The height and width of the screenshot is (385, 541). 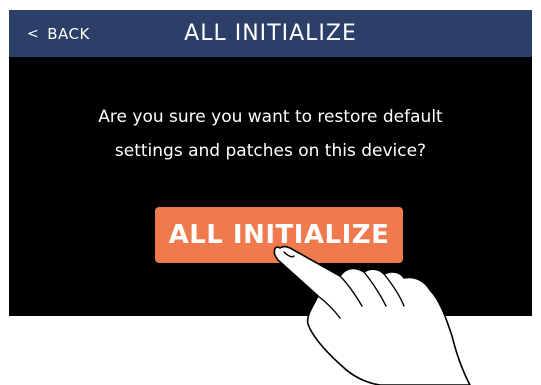 I want to click on back-button: < BACK, so click(x=58, y=34).